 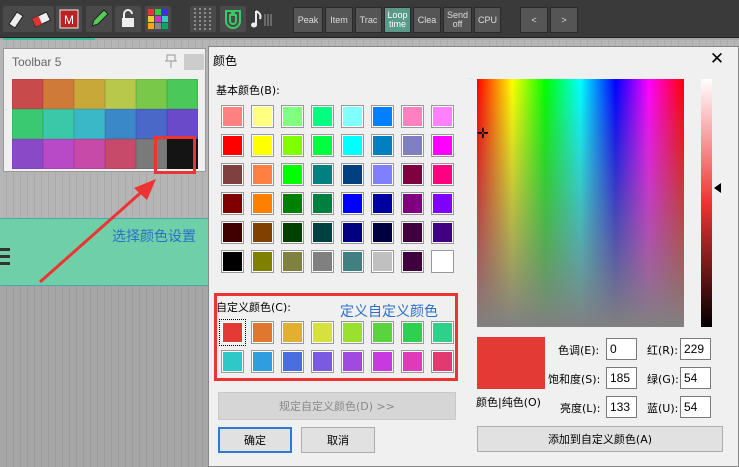 I want to click on color-preview, so click(x=511, y=363).